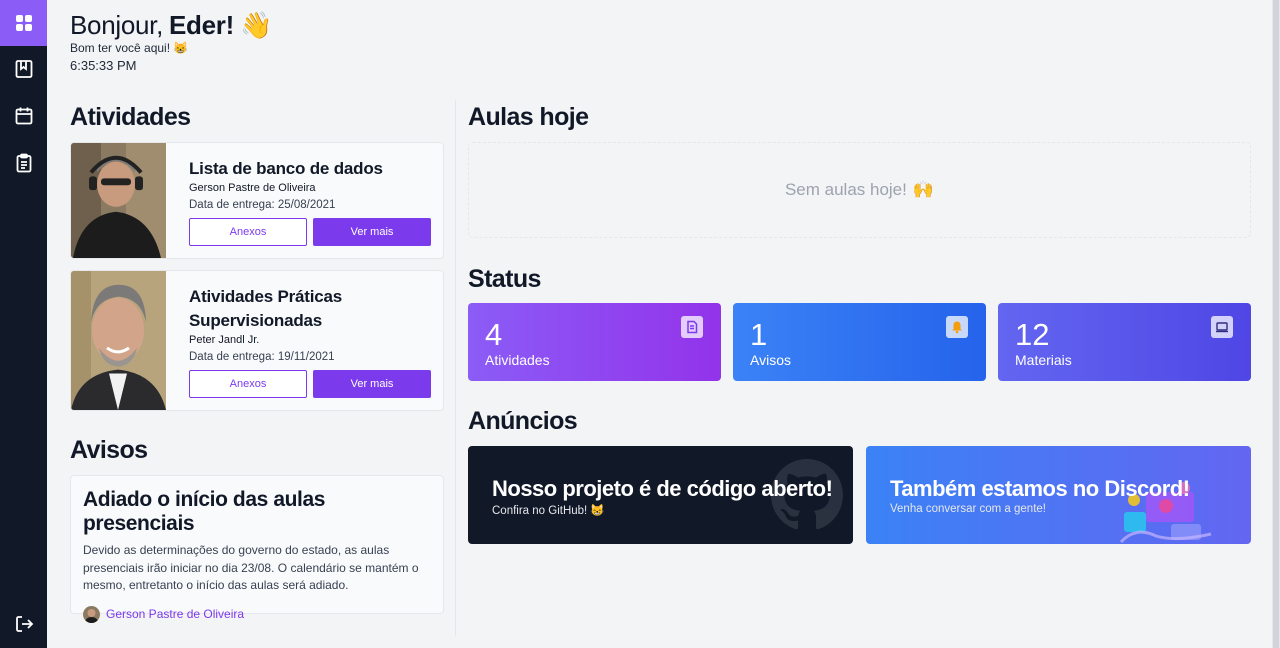 This screenshot has width=1280, height=648. Describe the element at coordinates (262, 357) in the screenshot. I see `activity-due-date: Data de entrega: 19/11/2021` at that location.